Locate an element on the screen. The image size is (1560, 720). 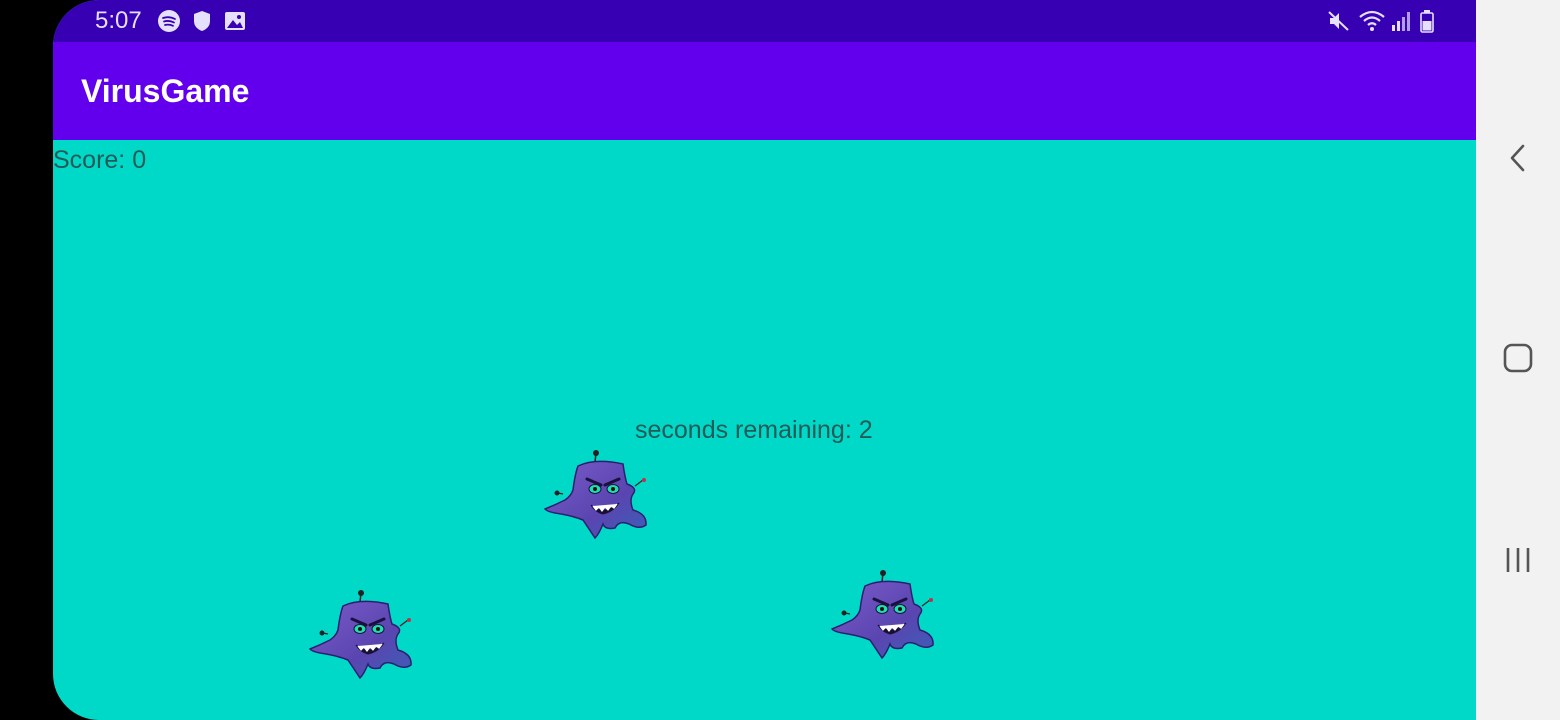
home-icon is located at coordinates (1518, 358).